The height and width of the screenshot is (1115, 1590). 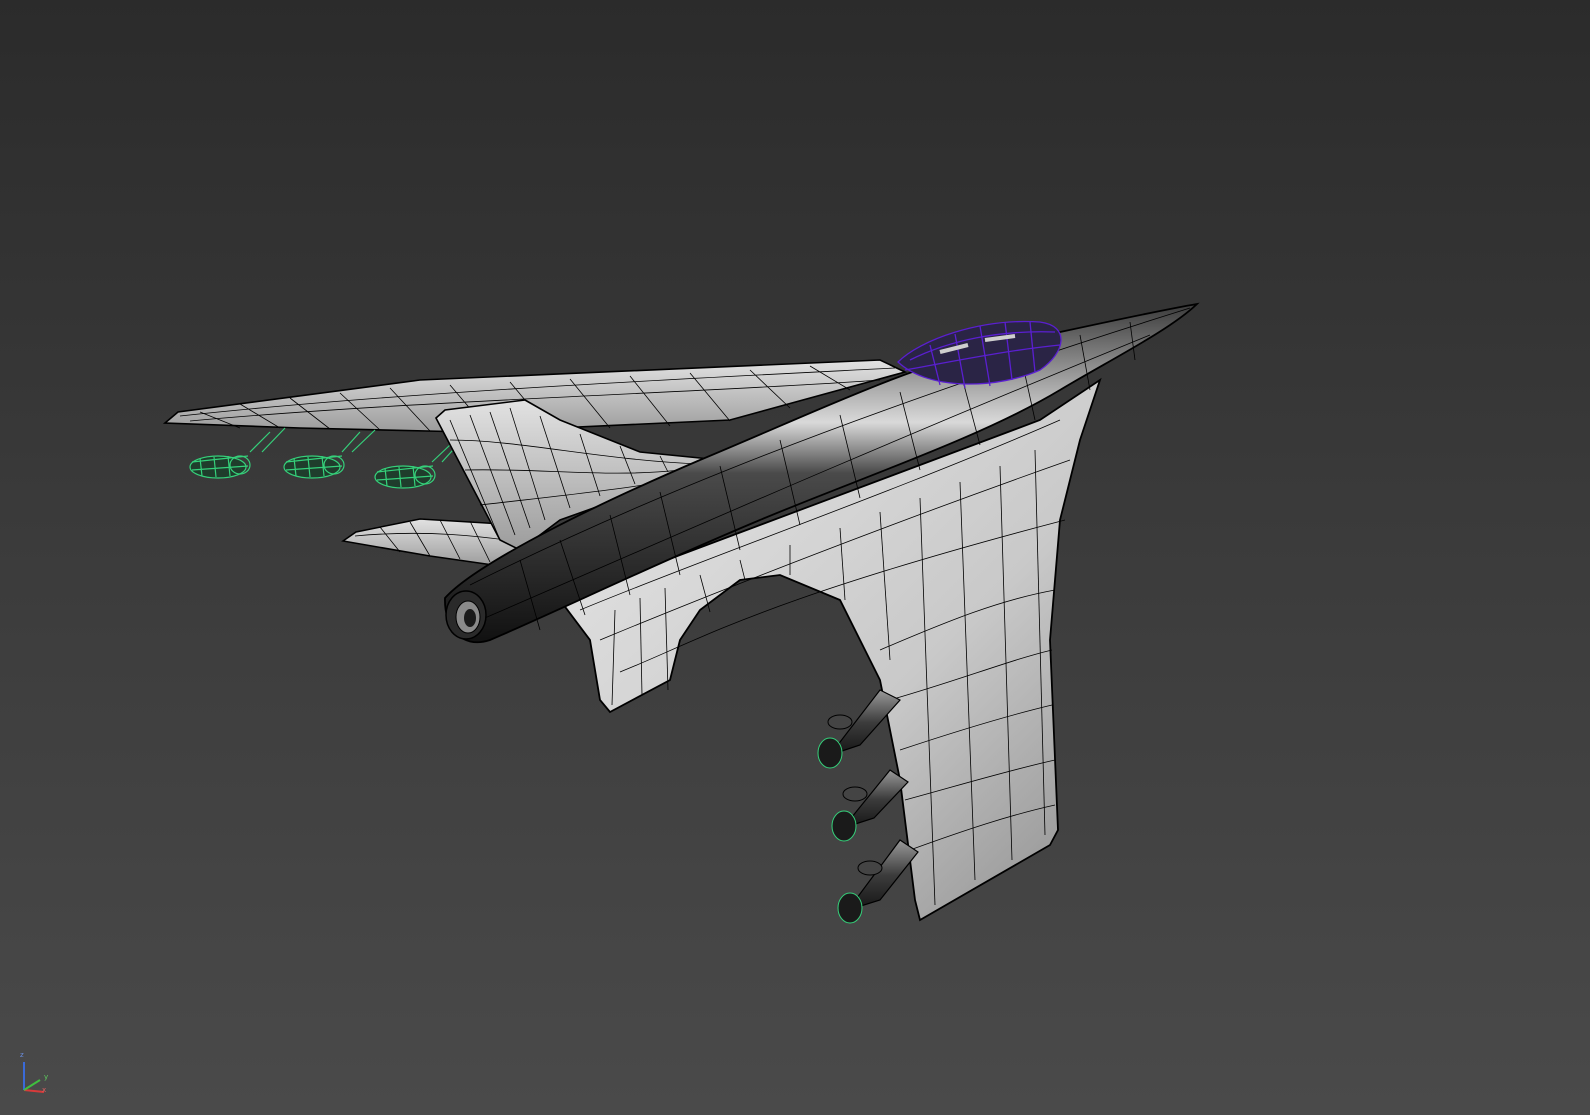 What do you see at coordinates (44, 1090) in the screenshot?
I see `axis-x-label: x` at bounding box center [44, 1090].